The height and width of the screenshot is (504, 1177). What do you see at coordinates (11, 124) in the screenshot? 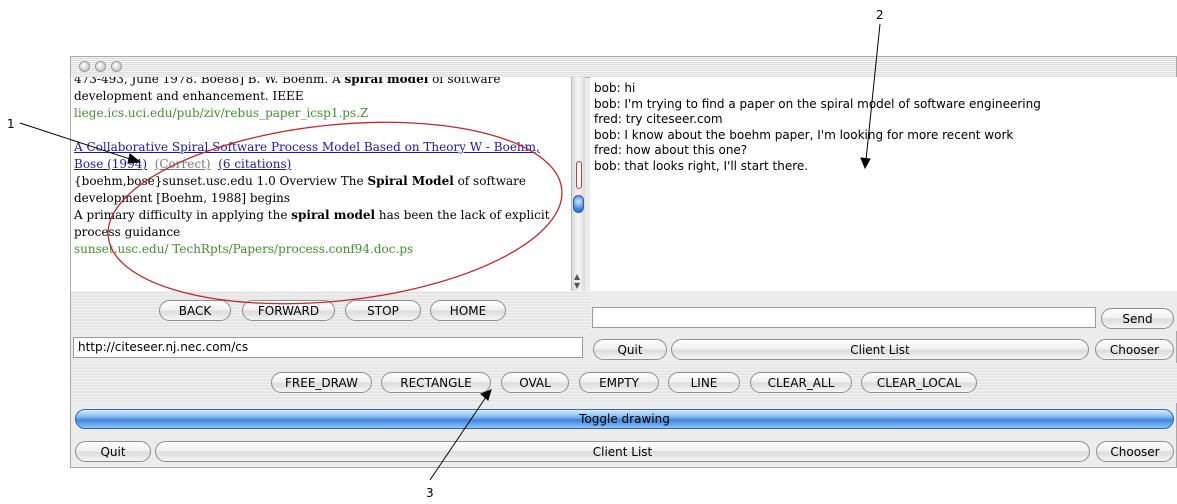
I see `callout-1: 1` at bounding box center [11, 124].